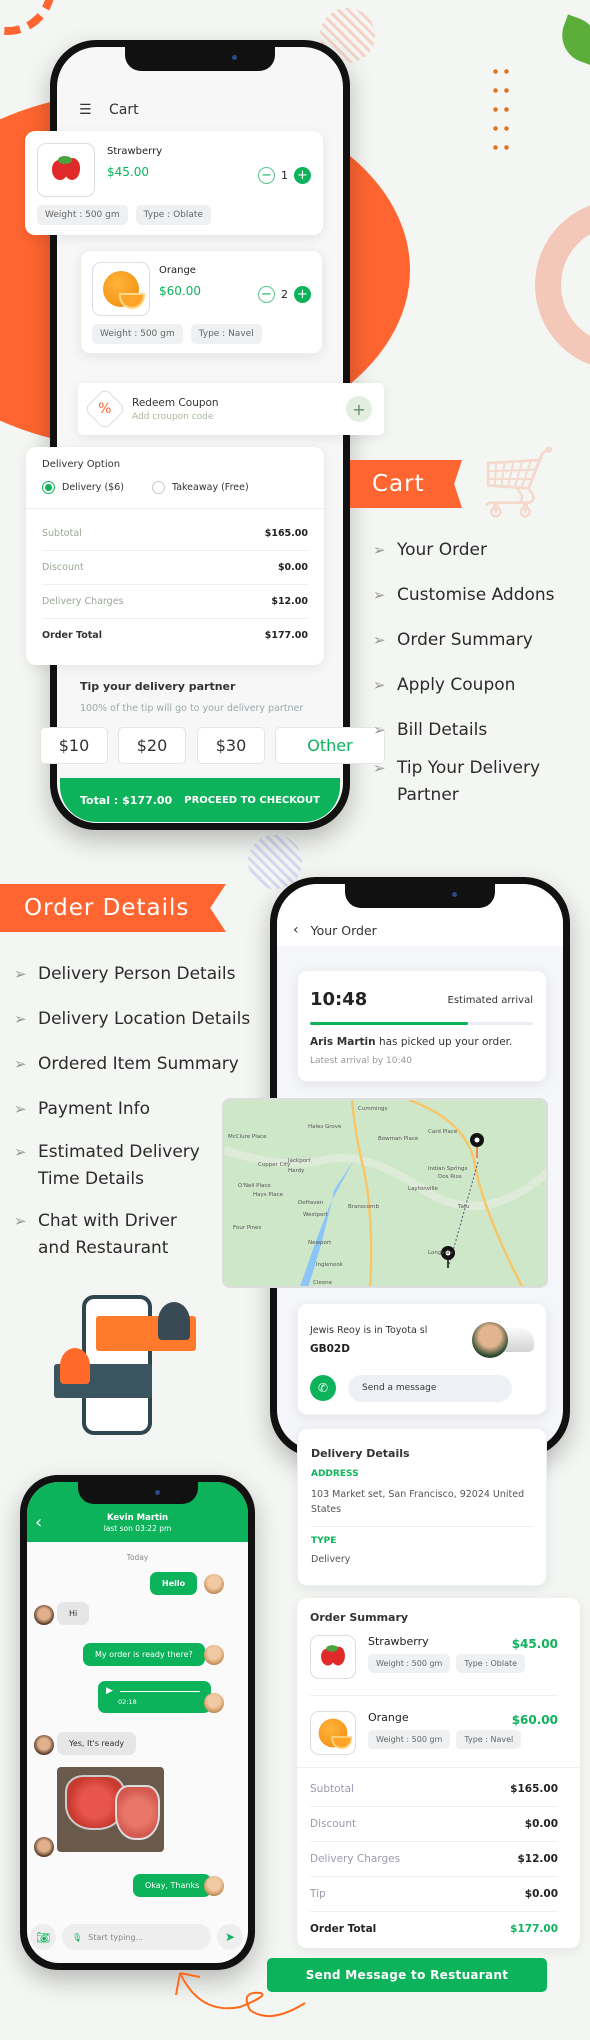  Describe the element at coordinates (110, 1809) in the screenshot. I see `image-message` at that location.